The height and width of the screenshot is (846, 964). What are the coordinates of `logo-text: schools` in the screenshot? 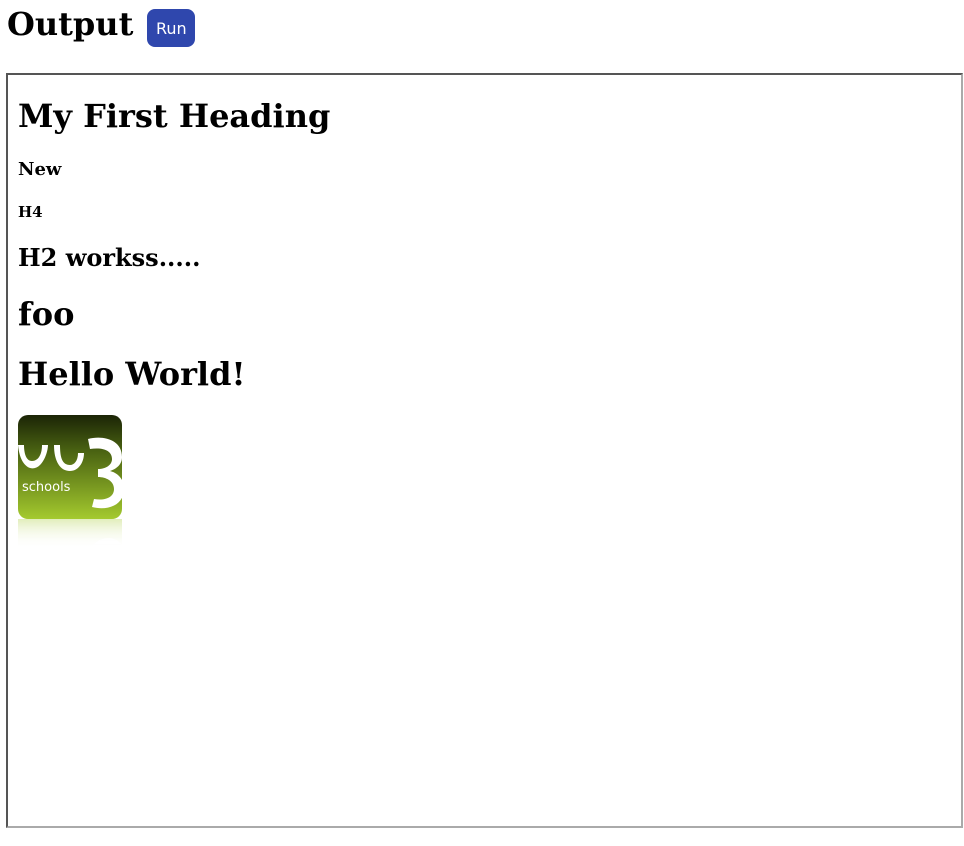 It's located at (46, 487).